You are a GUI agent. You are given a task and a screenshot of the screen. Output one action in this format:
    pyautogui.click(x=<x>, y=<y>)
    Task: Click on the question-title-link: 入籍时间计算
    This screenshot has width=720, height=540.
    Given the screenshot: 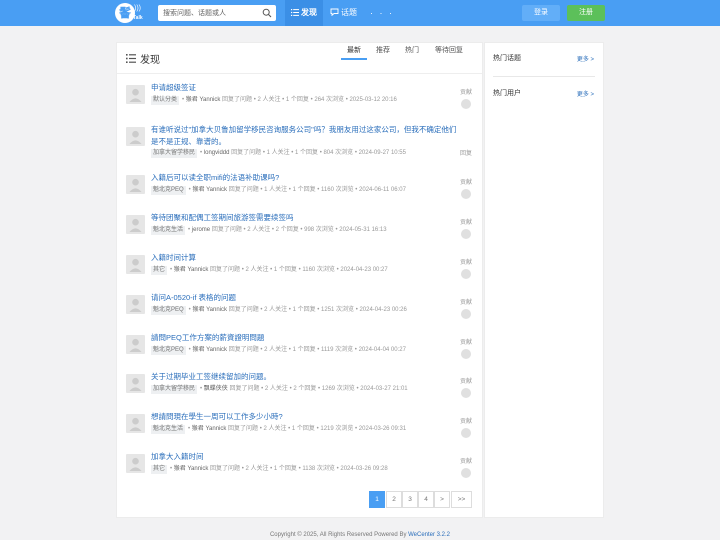 What is the action you would take?
    pyautogui.click(x=306, y=258)
    